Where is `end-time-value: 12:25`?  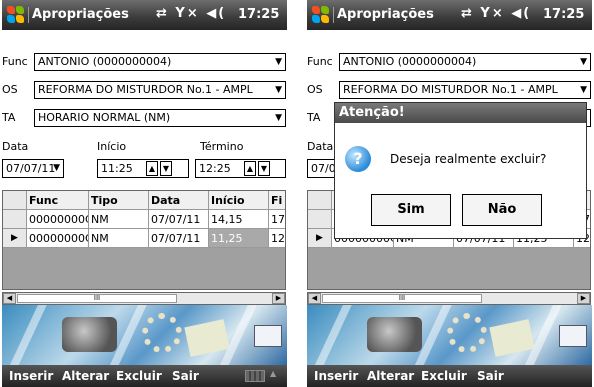
end-time-value: 12:25 is located at coordinates (215, 168).